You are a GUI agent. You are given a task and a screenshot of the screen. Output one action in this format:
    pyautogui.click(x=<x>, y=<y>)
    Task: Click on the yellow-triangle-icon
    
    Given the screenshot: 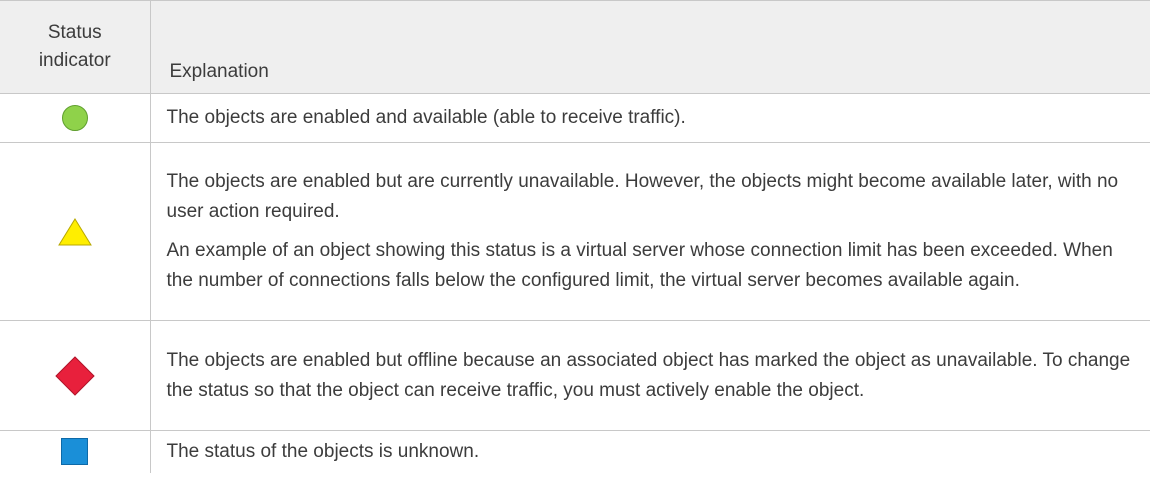 What is the action you would take?
    pyautogui.click(x=74, y=231)
    